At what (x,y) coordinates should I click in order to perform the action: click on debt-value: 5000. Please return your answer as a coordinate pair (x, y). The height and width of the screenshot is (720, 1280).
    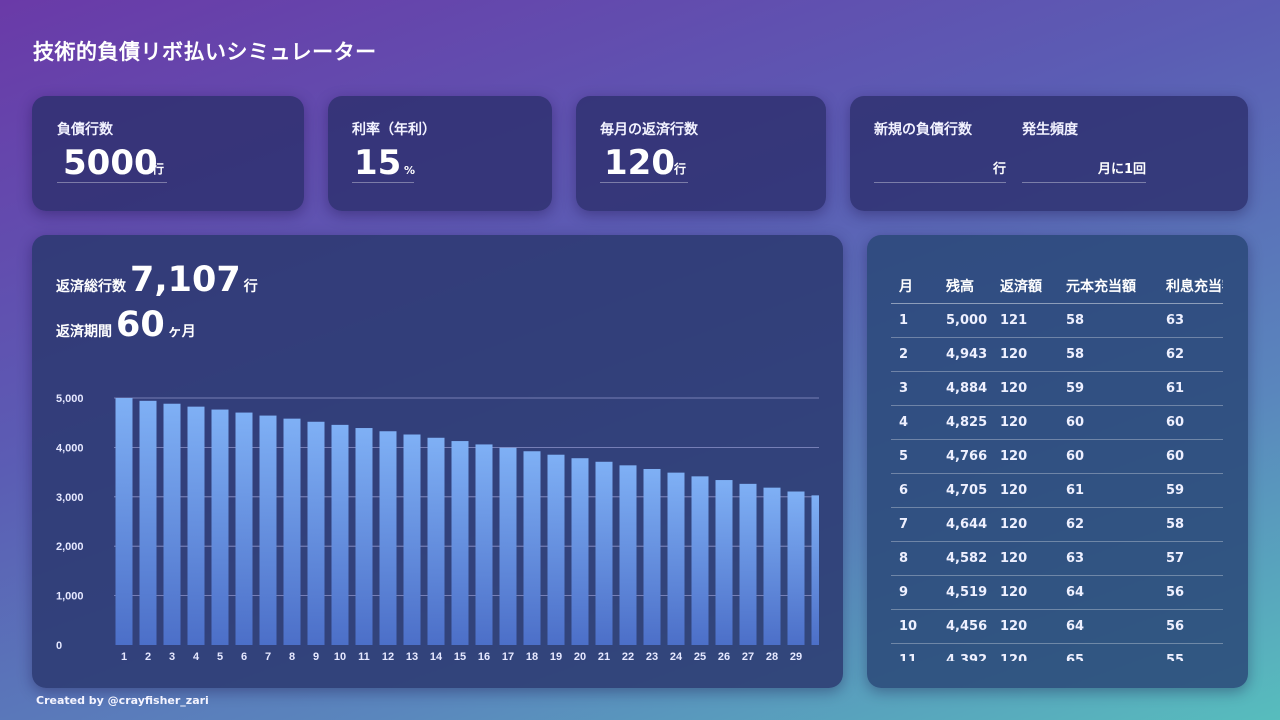
    Looking at the image, I should click on (110, 163).